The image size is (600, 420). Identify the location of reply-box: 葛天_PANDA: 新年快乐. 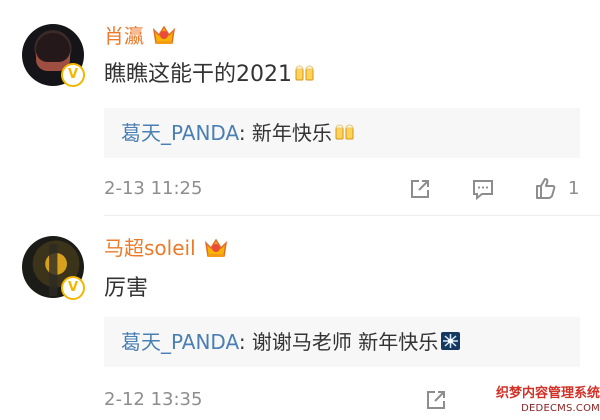
(342, 133).